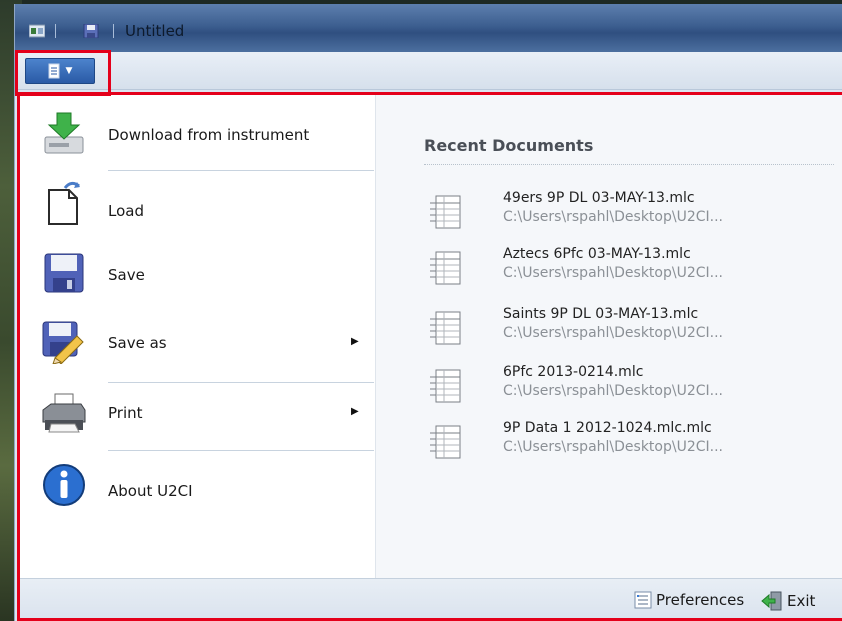  I want to click on ribbon-bar: ▼, so click(428, 71).